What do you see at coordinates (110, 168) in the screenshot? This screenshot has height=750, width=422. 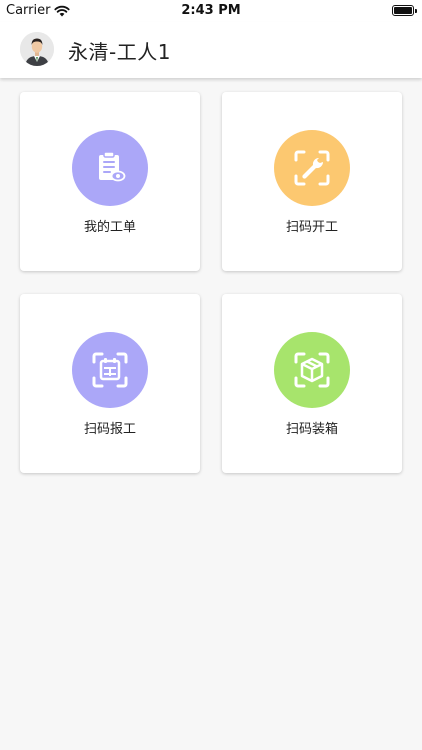 I see `clipboard-eye-icon` at bounding box center [110, 168].